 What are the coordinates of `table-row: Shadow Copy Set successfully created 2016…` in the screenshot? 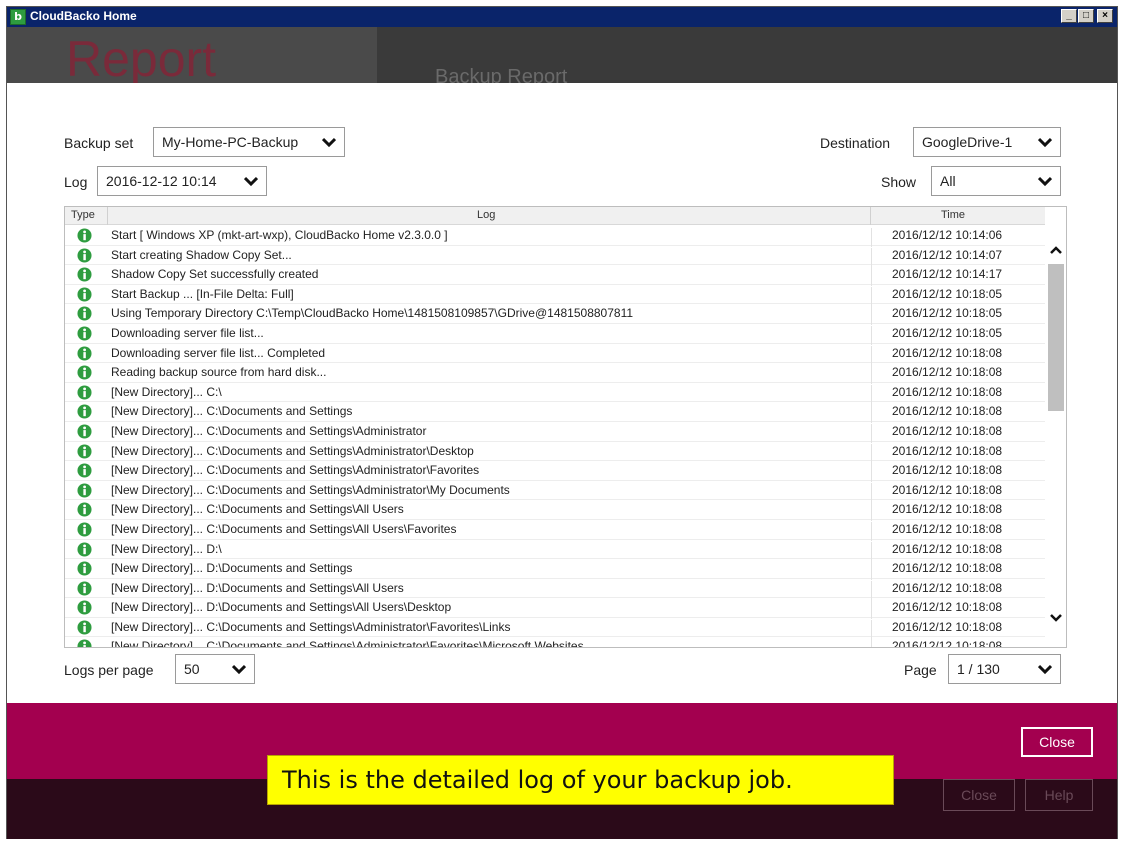 It's located at (555, 276).